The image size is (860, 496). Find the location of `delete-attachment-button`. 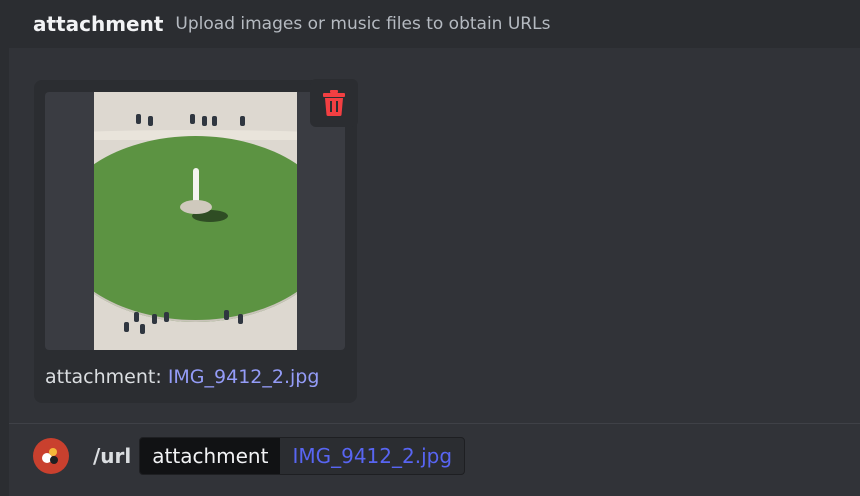

delete-attachment-button is located at coordinates (334, 103).